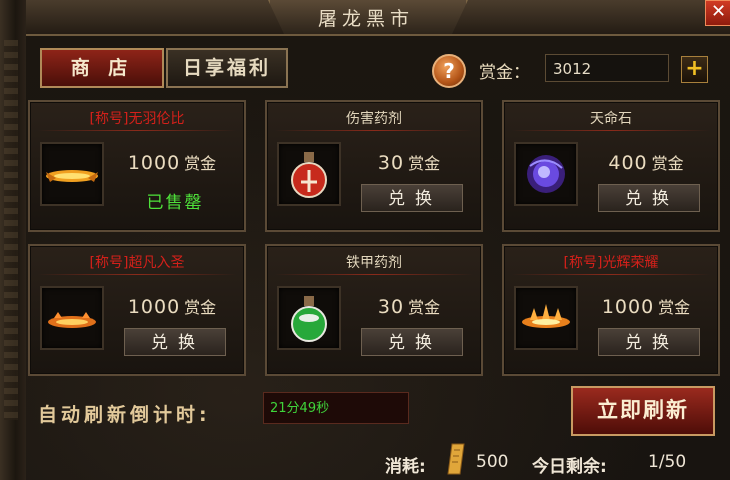 This screenshot has width=730, height=480. What do you see at coordinates (611, 263) in the screenshot?
I see `item-name: [称号]光辉荣耀` at bounding box center [611, 263].